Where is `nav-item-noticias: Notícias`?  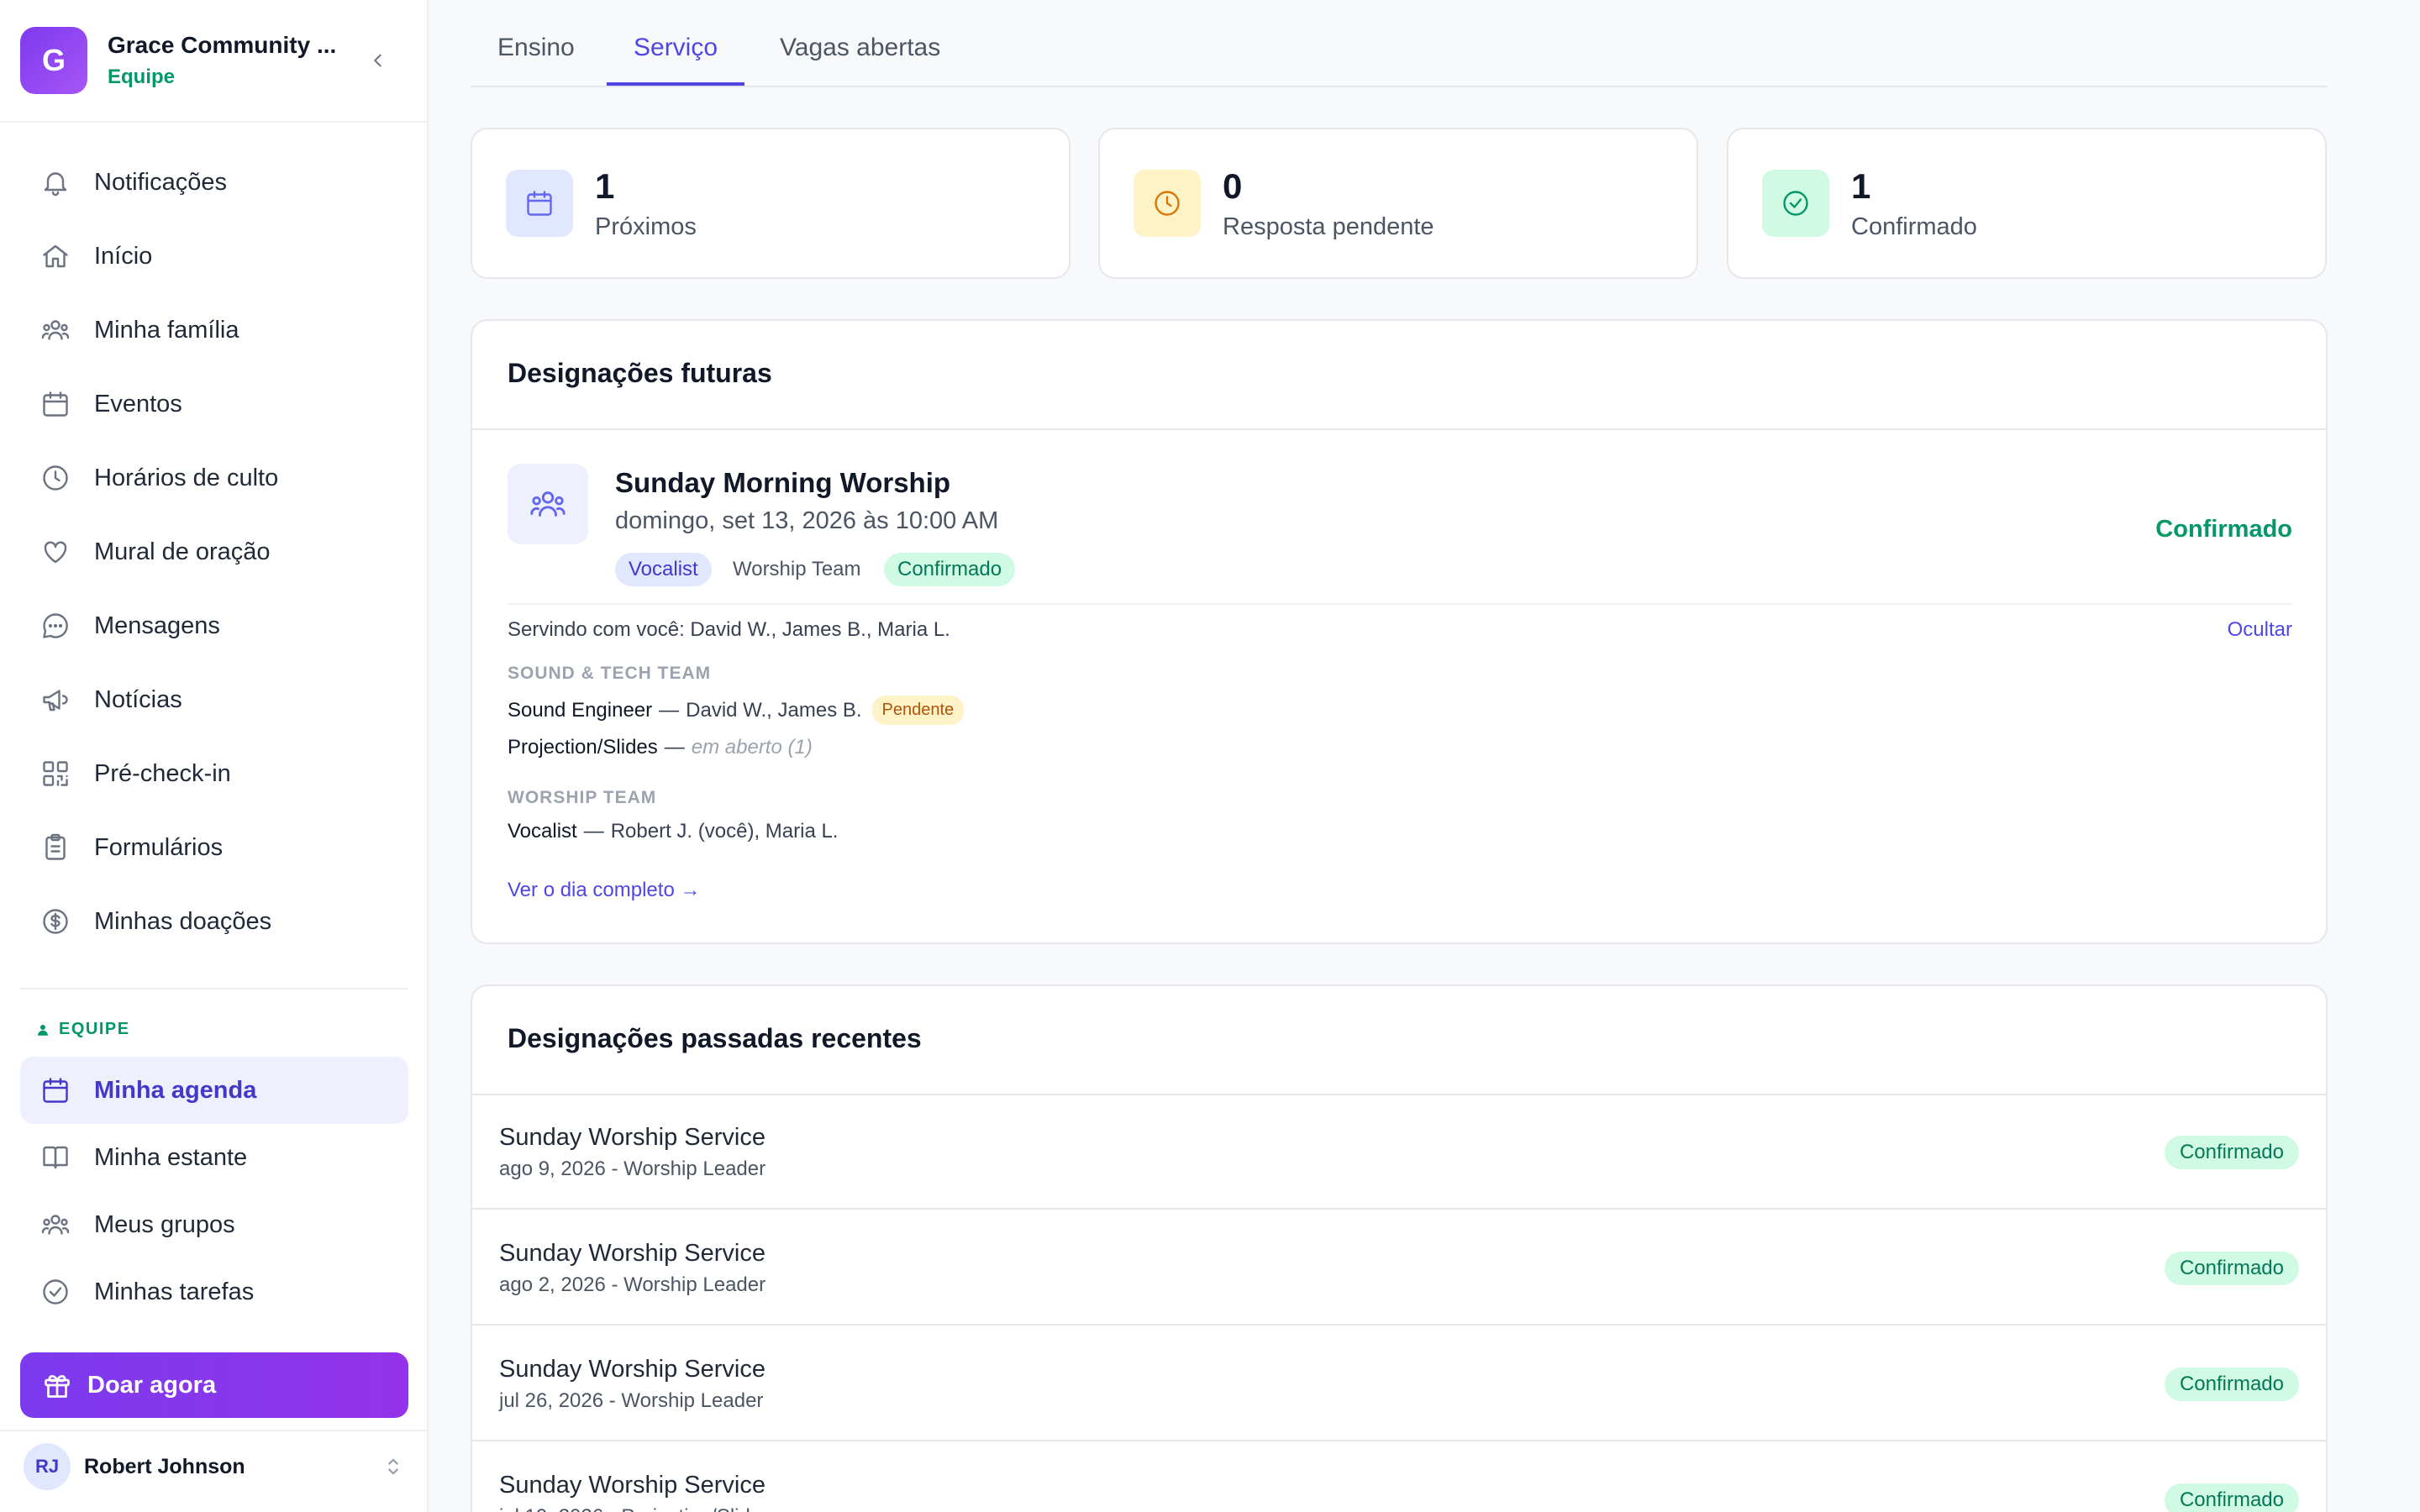
nav-item-noticias: Notícias is located at coordinates (214, 699).